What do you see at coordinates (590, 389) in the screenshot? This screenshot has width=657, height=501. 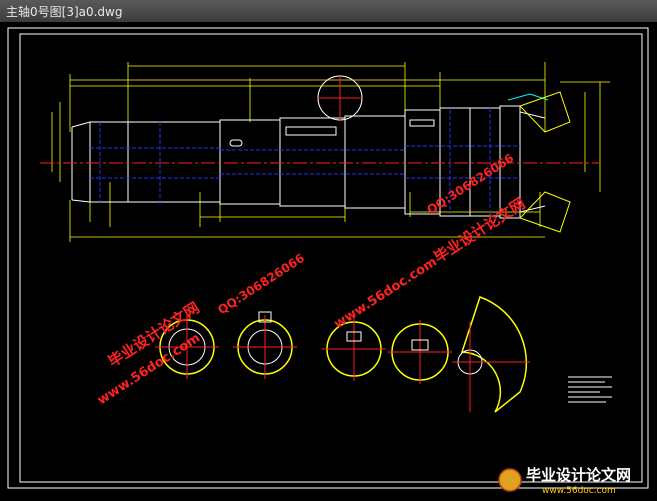 I see `title-block` at bounding box center [590, 389].